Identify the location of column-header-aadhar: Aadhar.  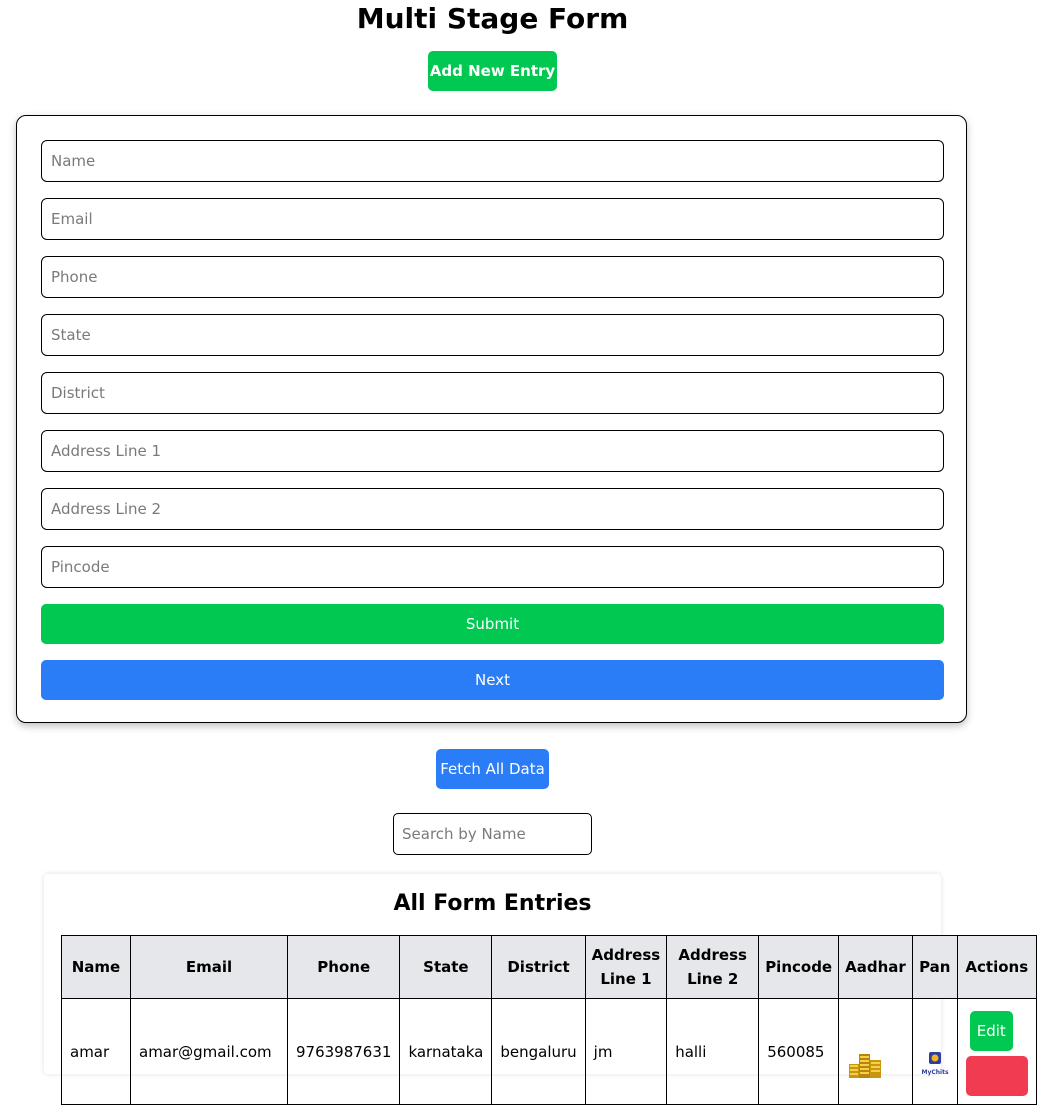
(875, 967).